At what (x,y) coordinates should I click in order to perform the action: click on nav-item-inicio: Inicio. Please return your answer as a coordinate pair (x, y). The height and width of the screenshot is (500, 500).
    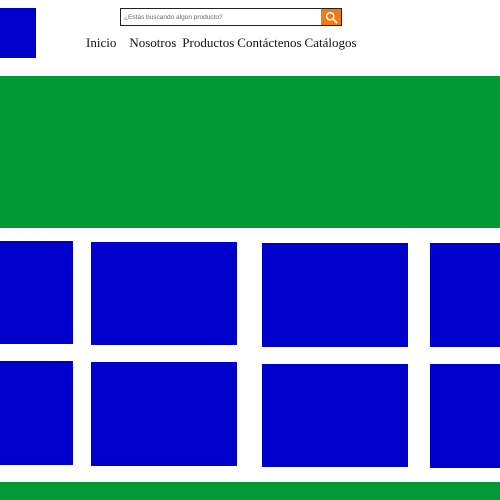
    Looking at the image, I should click on (101, 43).